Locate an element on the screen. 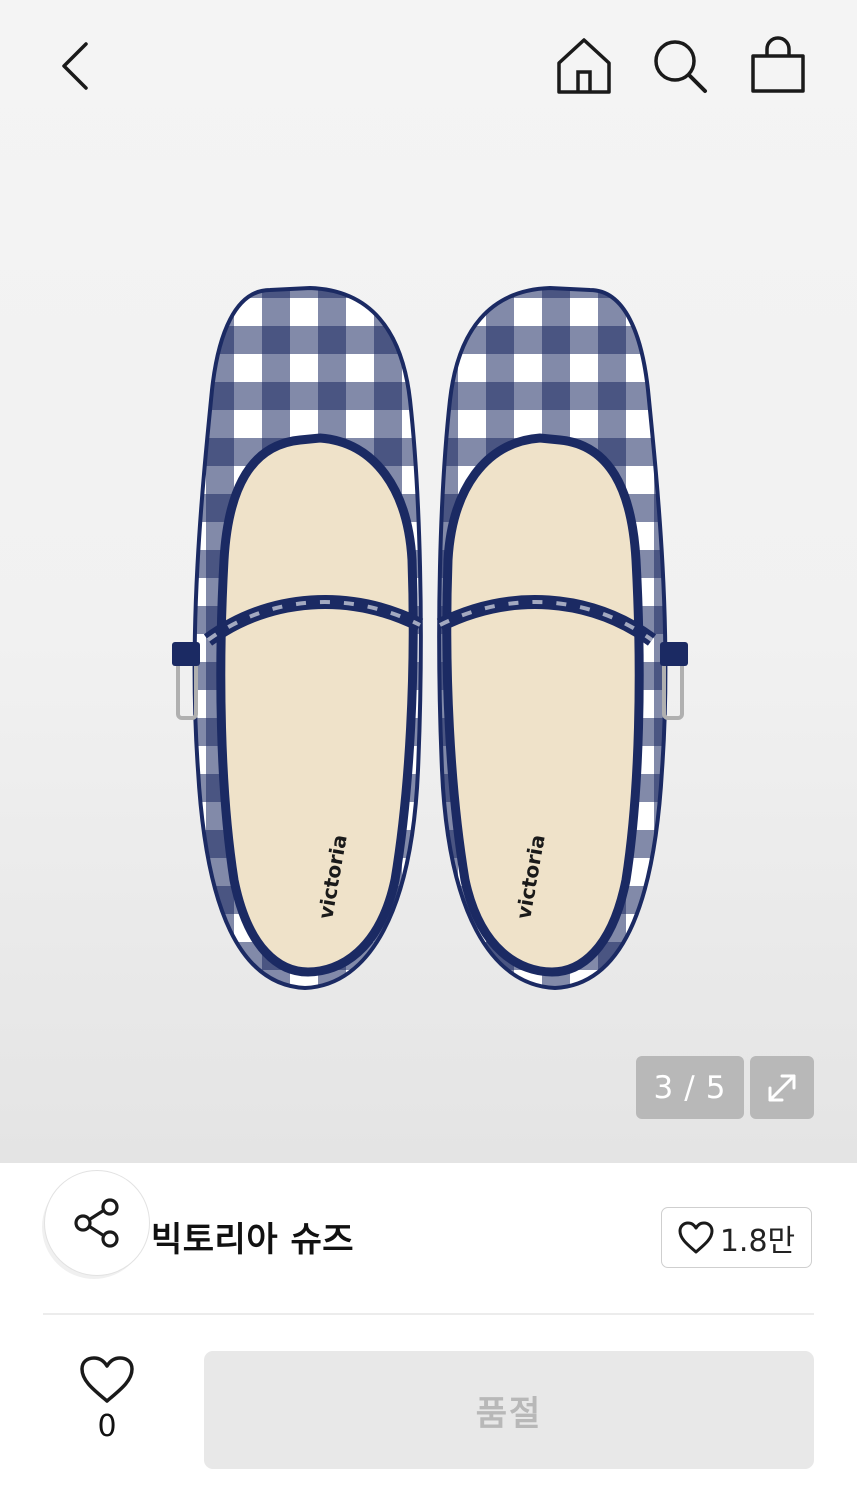 The height and width of the screenshot is (1500, 857). search-icon is located at coordinates (680, 66).